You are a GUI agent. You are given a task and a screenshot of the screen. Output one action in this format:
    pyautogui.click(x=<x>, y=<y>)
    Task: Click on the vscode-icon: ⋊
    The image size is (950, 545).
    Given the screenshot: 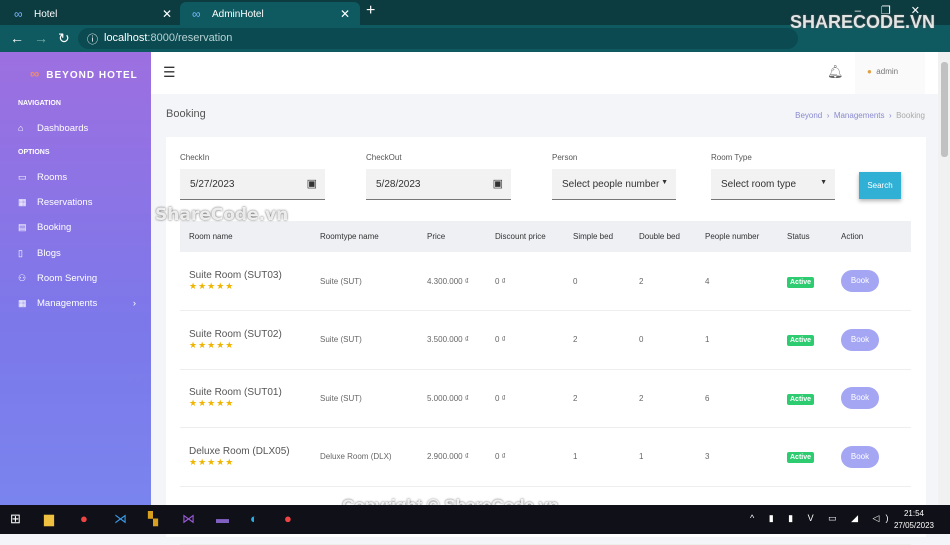 What is the action you would take?
    pyautogui.click(x=120, y=519)
    